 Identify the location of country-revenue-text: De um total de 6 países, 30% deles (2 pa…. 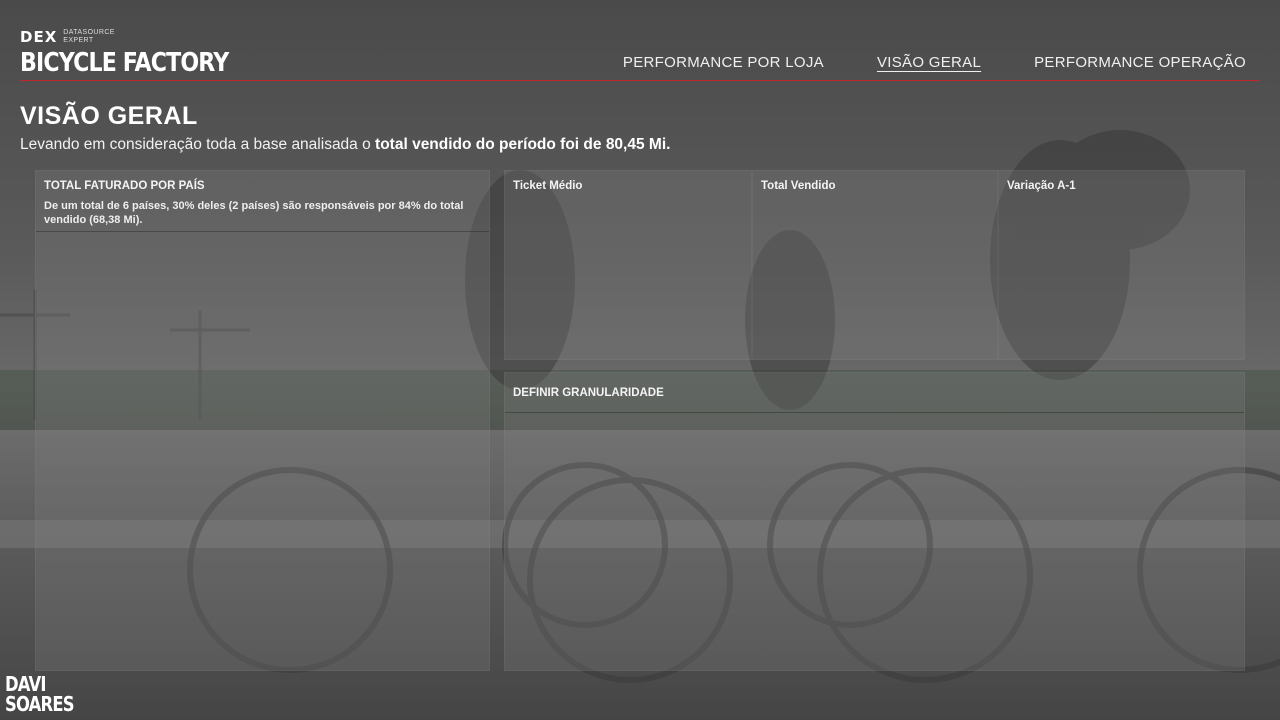
(254, 213).